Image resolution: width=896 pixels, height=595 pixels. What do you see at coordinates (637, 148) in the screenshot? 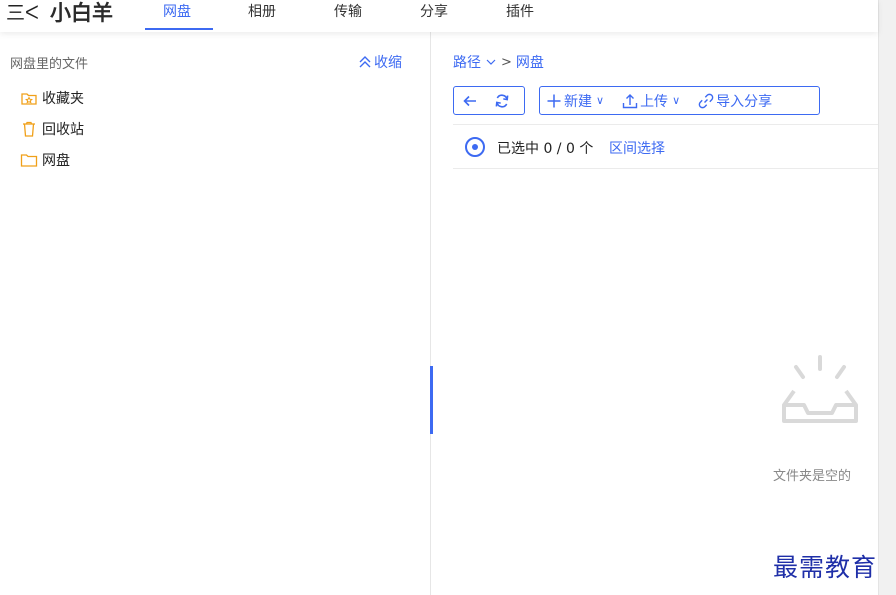
I see `range-select-link: 区间选择` at bounding box center [637, 148].